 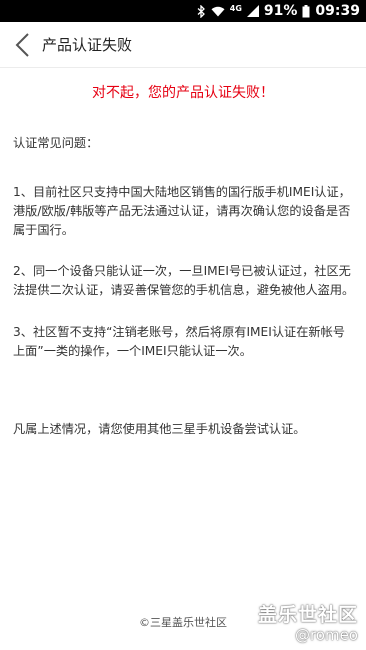 I want to click on back-chevron-icon, so click(x=22, y=45).